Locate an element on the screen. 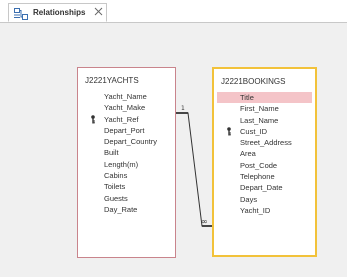 The image size is (347, 277). field-row: Depart_Port is located at coordinates (126, 130).